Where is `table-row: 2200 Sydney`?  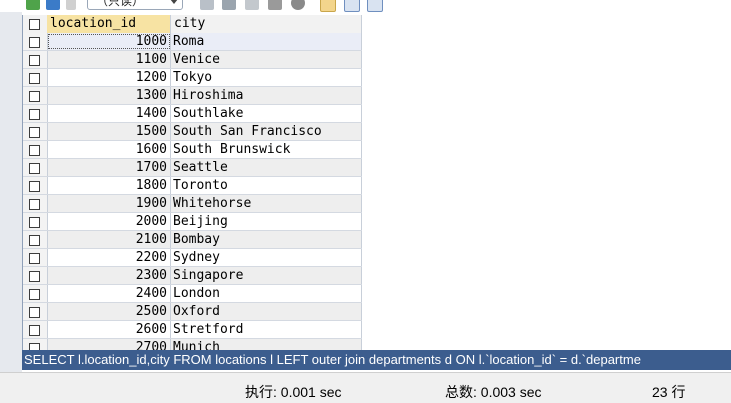 table-row: 2200 Sydney is located at coordinates (192, 258).